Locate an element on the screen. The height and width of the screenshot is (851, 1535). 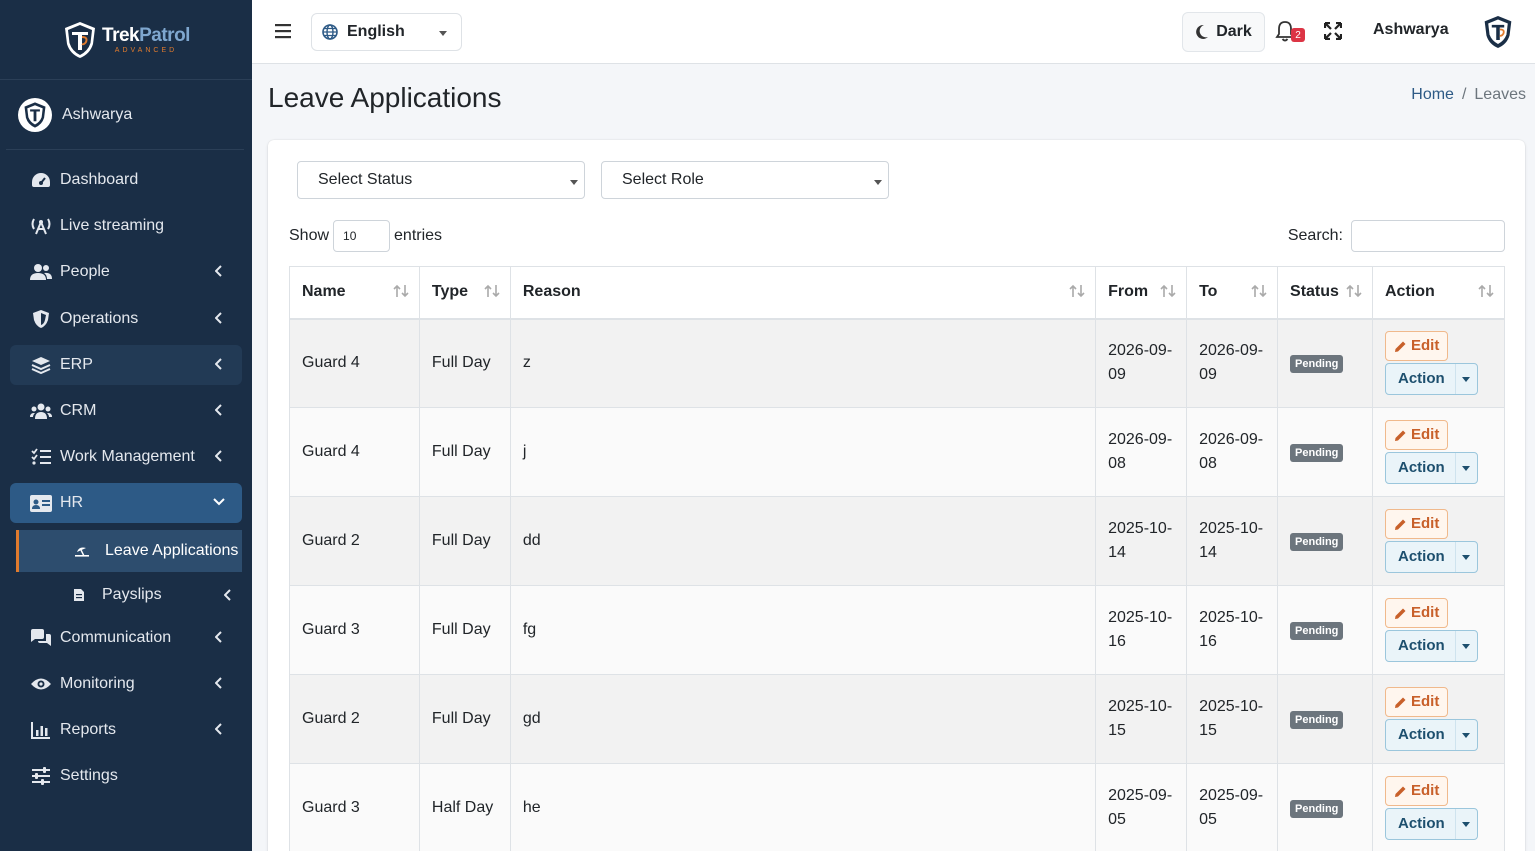
gauge-icon is located at coordinates (41, 180).